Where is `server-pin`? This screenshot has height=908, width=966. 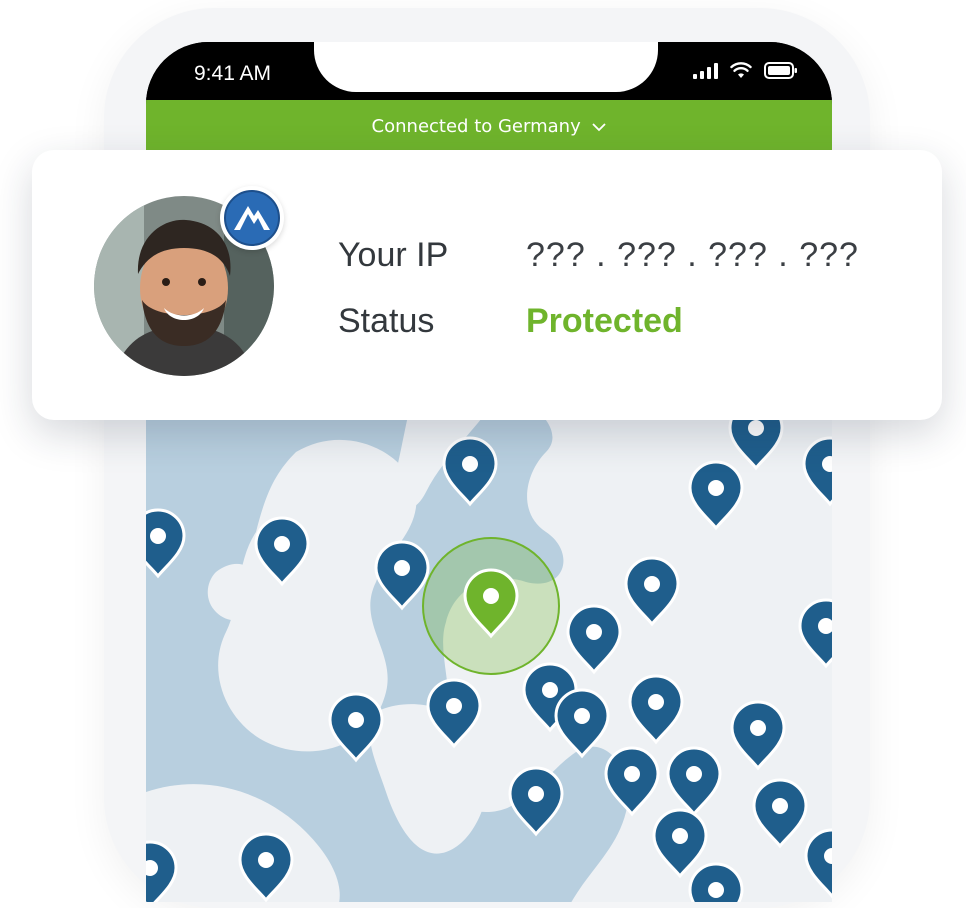
server-pin is located at coordinates (716, 882).